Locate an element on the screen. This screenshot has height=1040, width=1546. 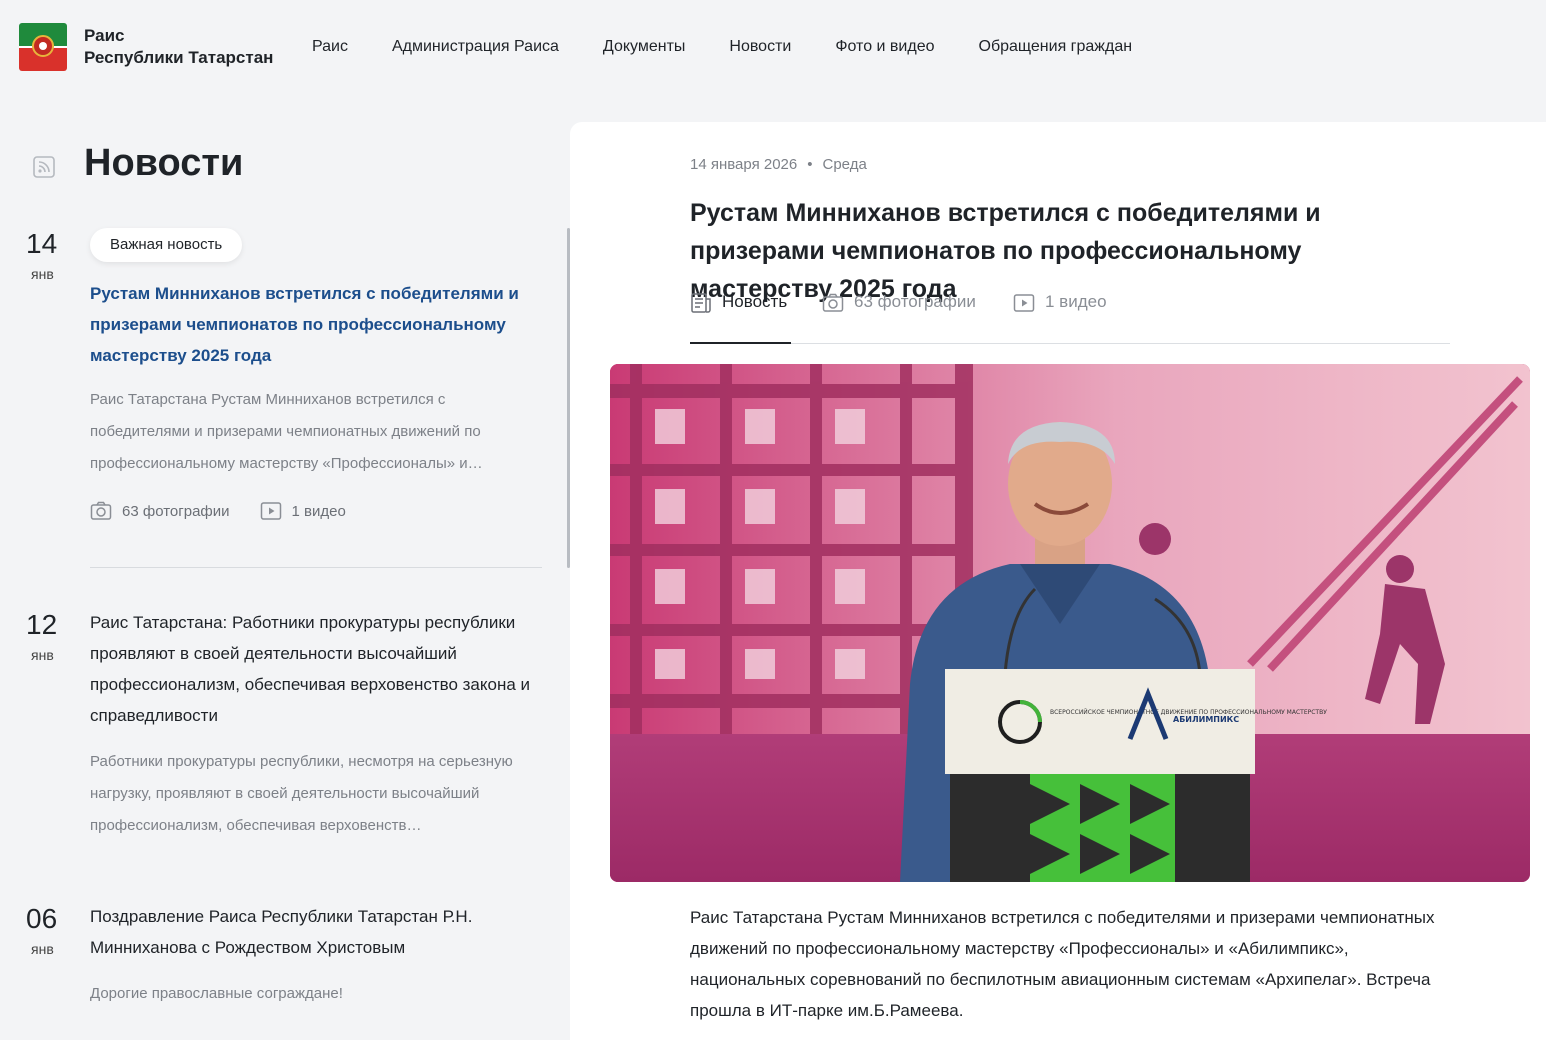
news-media-row: 63 фотографии 1 видео is located at coordinates (218, 511).